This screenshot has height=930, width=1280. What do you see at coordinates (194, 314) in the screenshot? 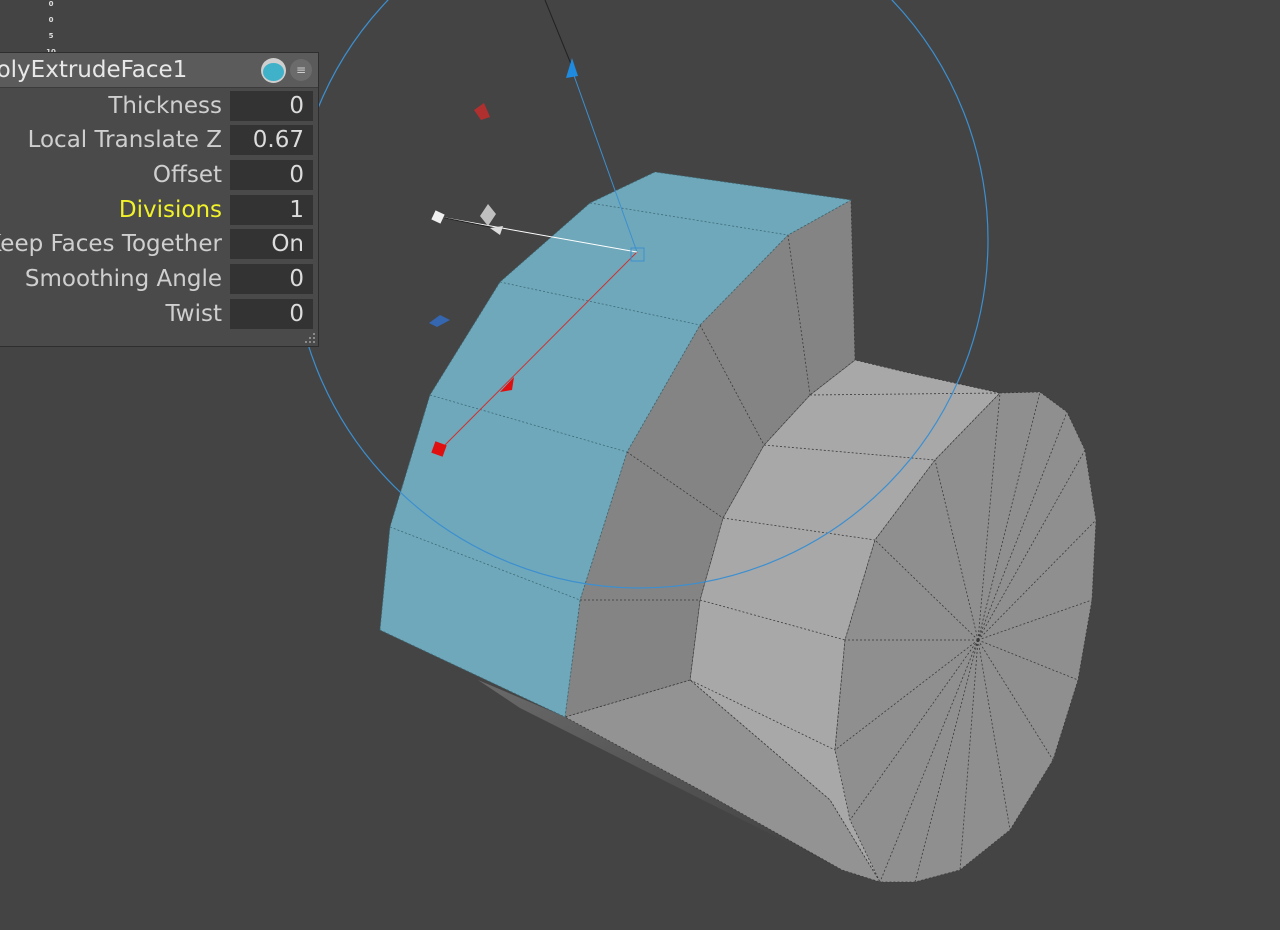
I see `attr-label: Twist` at bounding box center [194, 314].